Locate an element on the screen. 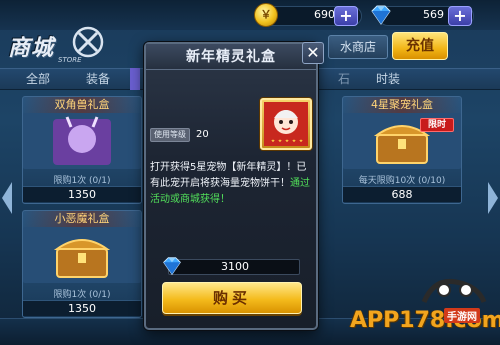 The width and height of the screenshot is (500, 345). use-level-value: 20 is located at coordinates (202, 134).